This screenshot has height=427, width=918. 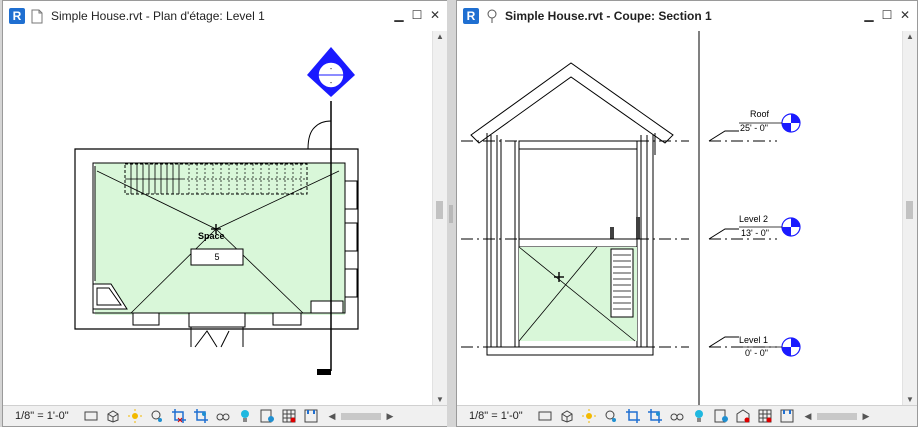 What do you see at coordinates (753, 340) in the screenshot?
I see `level-name-level-1: Level 1` at bounding box center [753, 340].